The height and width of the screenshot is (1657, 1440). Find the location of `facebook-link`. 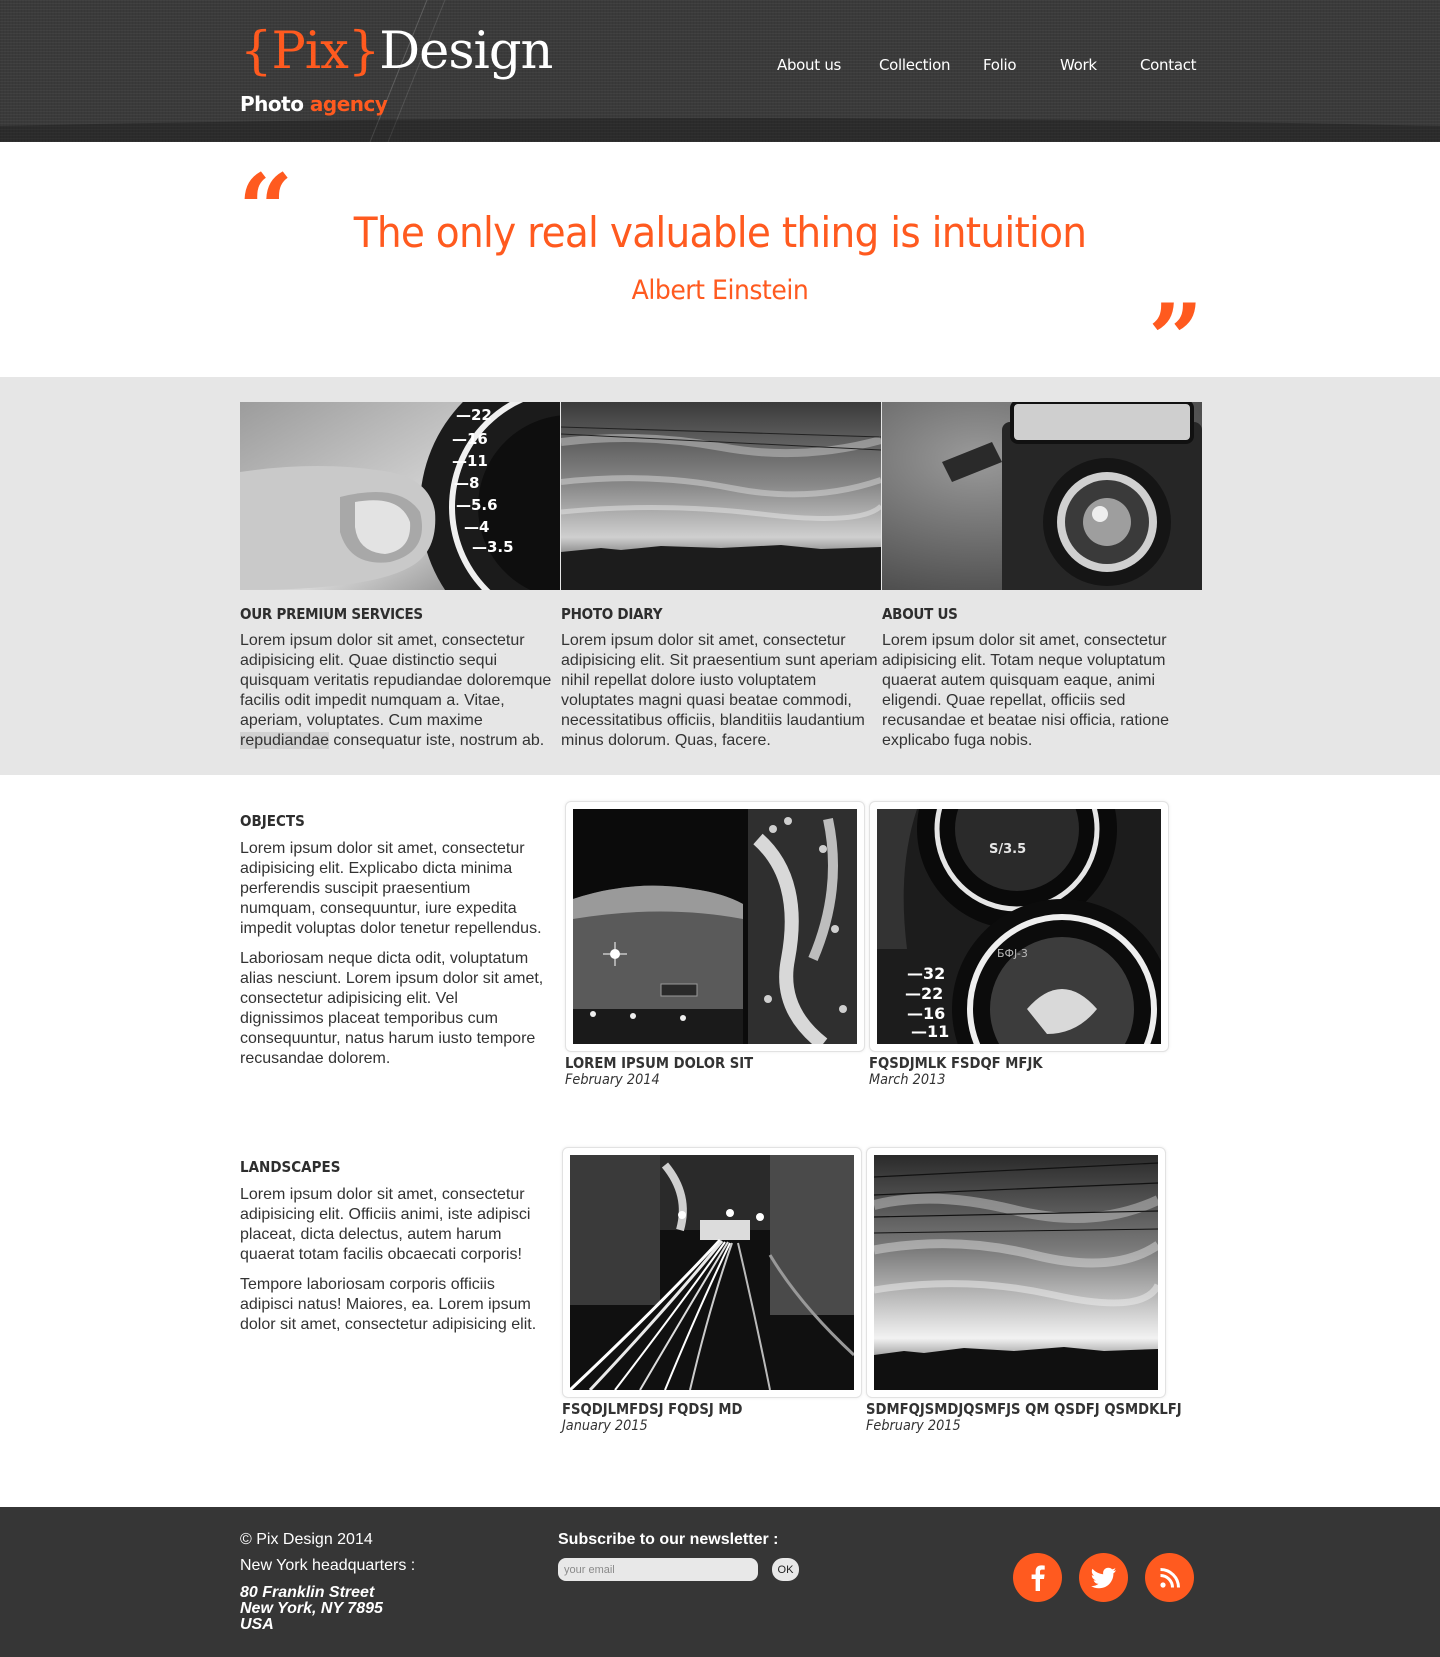

facebook-link is located at coordinates (1037, 1577).